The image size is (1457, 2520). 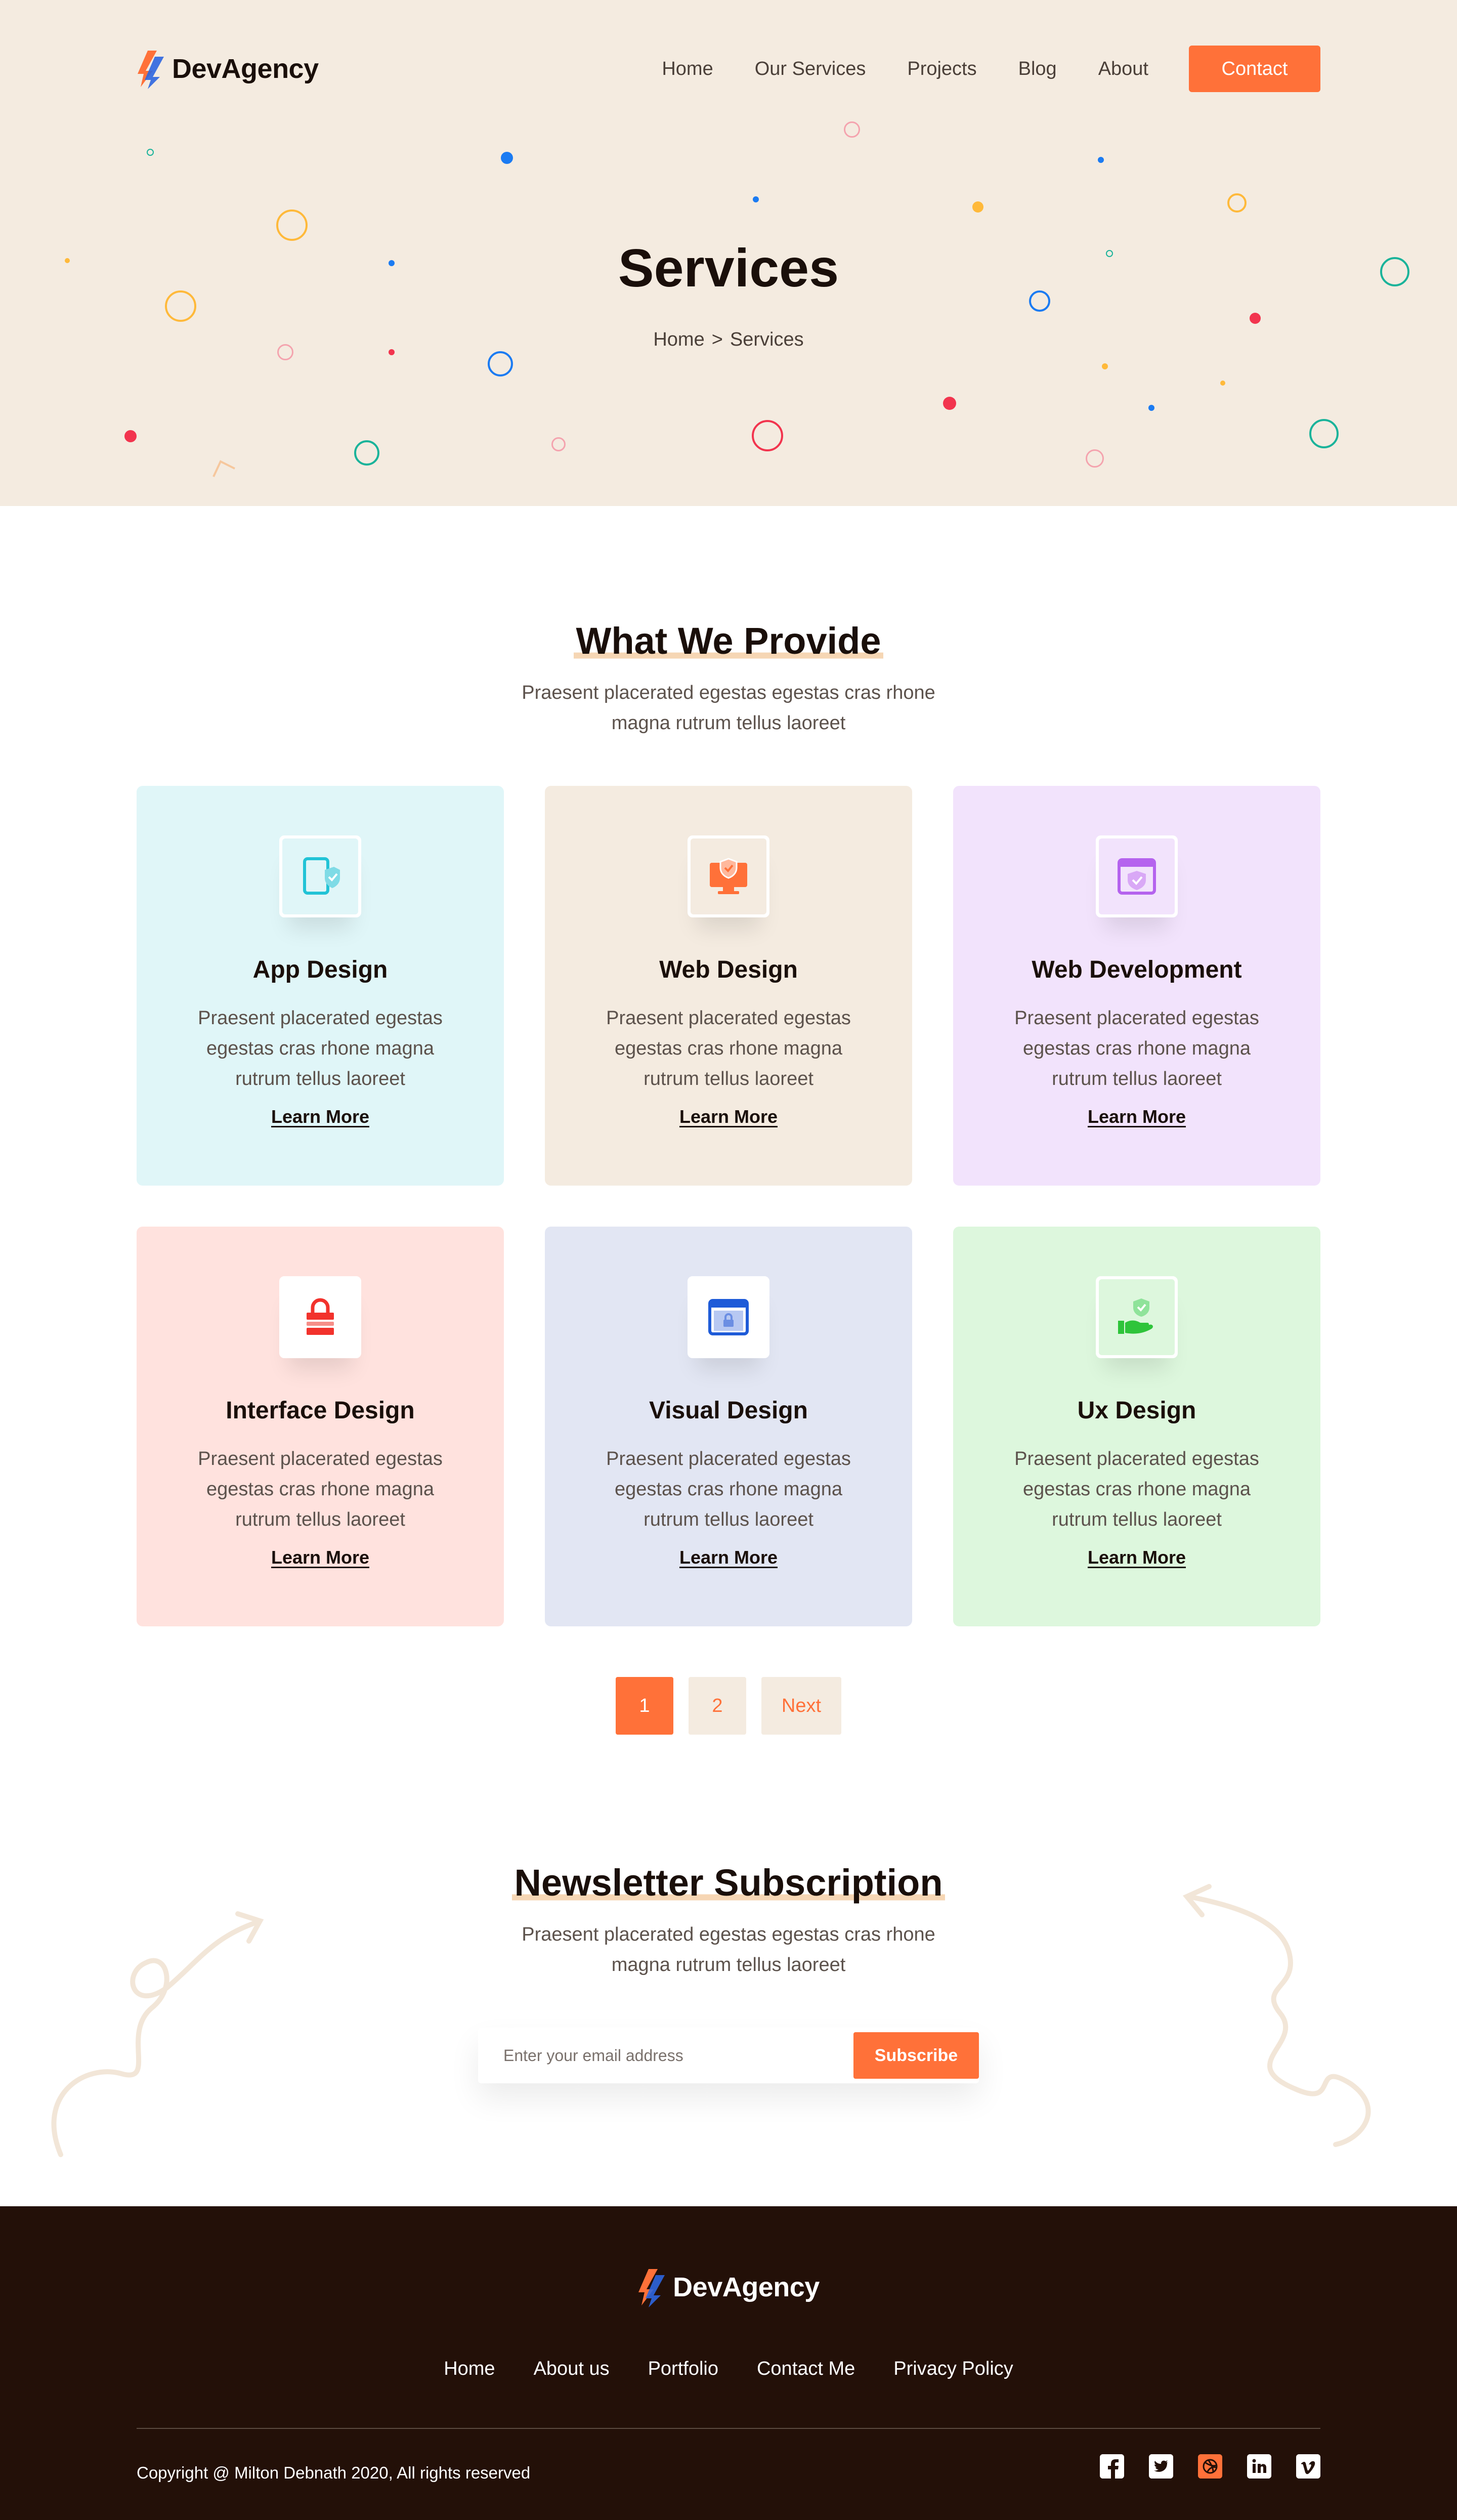 What do you see at coordinates (728, 1882) in the screenshot?
I see `newsletter-title: Newsletter Subscription` at bounding box center [728, 1882].